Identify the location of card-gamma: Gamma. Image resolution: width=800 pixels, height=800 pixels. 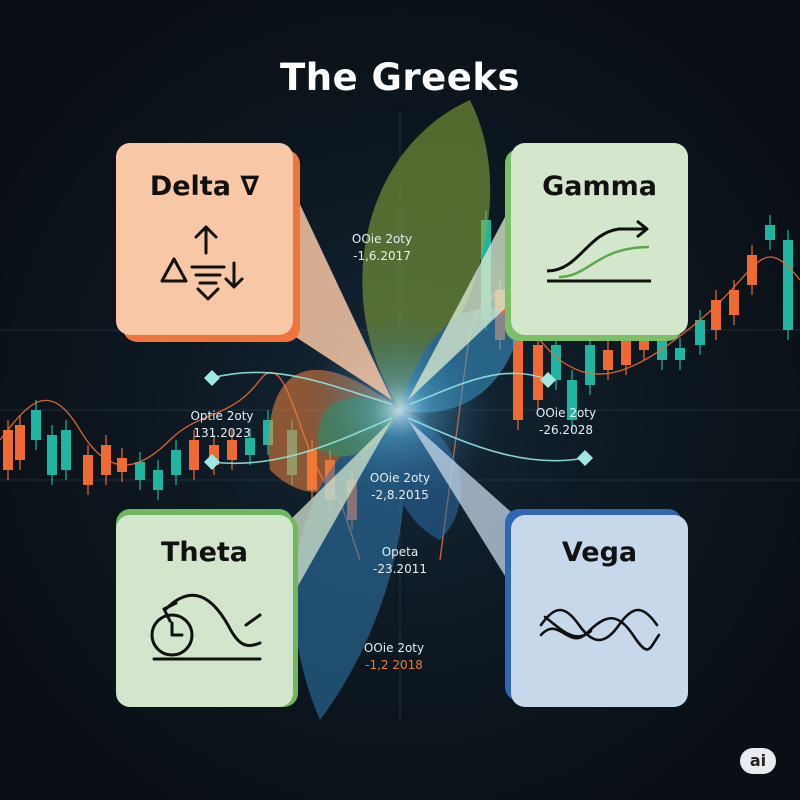
(599, 239).